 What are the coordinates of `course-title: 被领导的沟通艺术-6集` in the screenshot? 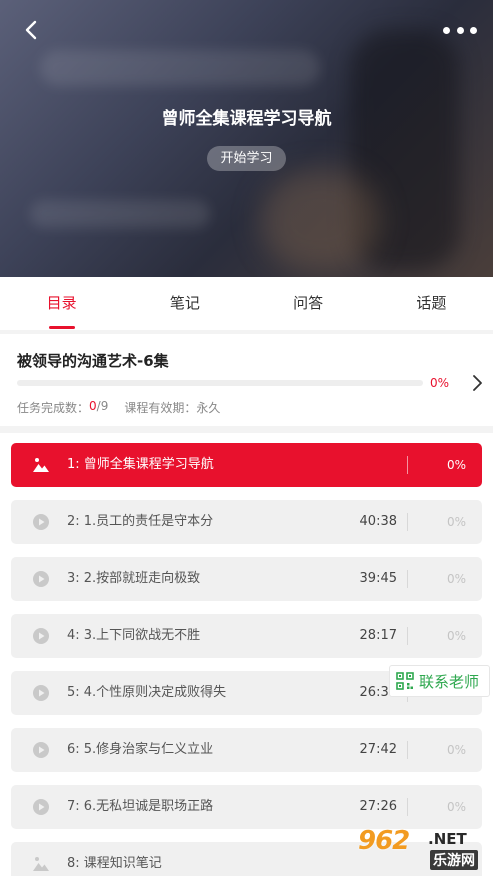 It's located at (93, 361).